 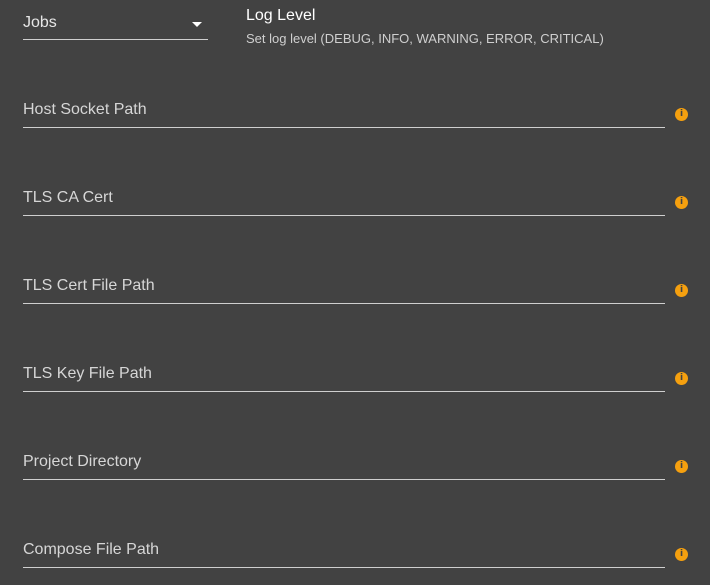 What do you see at coordinates (82, 461) in the screenshot?
I see `project-directory-label: Project Directory` at bounding box center [82, 461].